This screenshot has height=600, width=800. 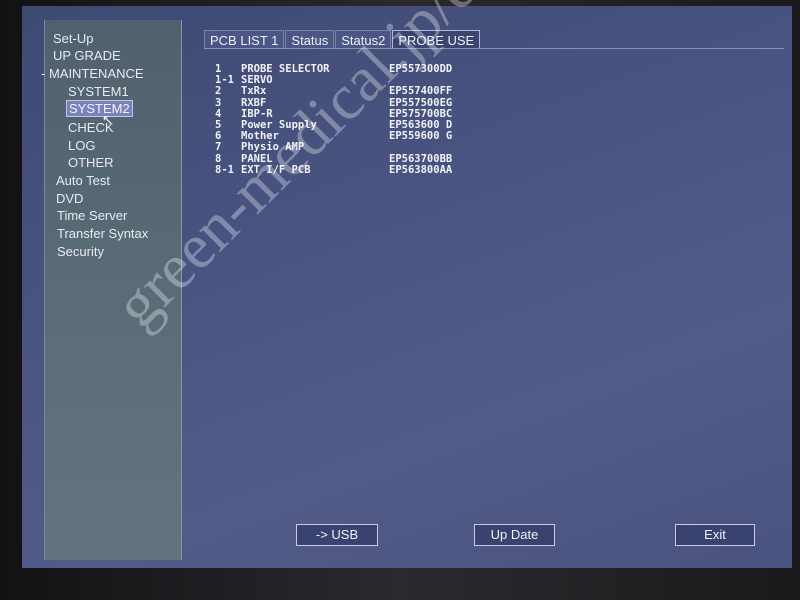 I want to click on nav-time-server: Time Server, so click(x=92, y=215).